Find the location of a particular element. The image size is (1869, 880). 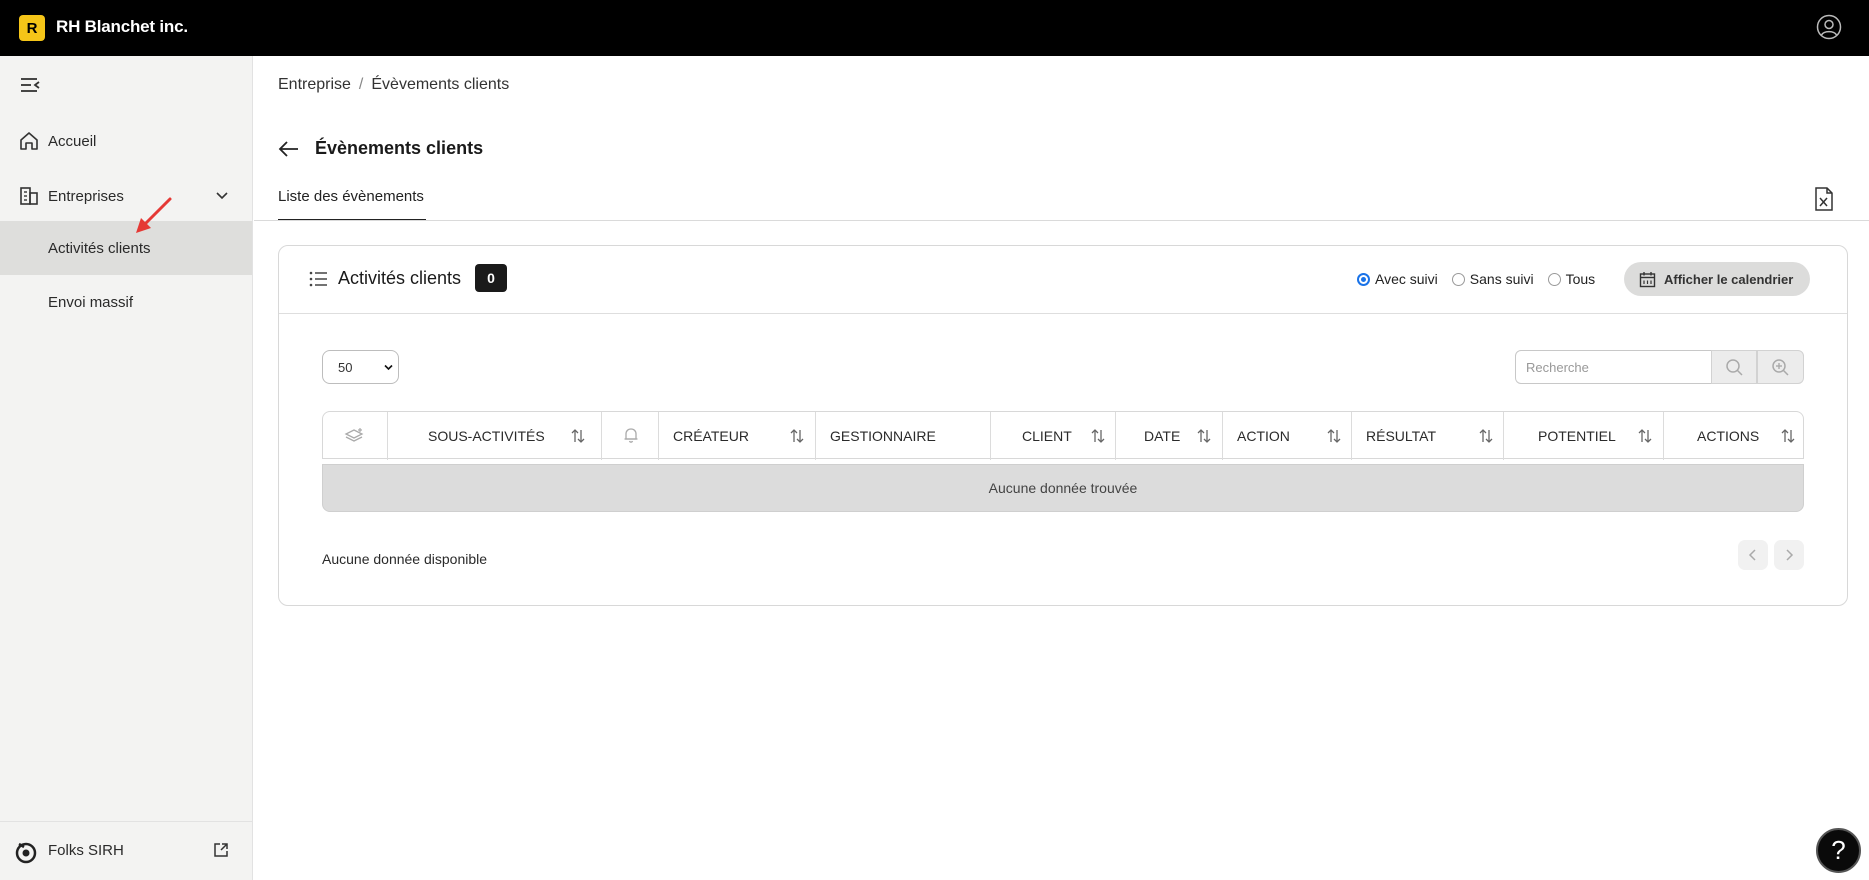

tab-liste-evenements: Liste des évènements is located at coordinates (352, 204).